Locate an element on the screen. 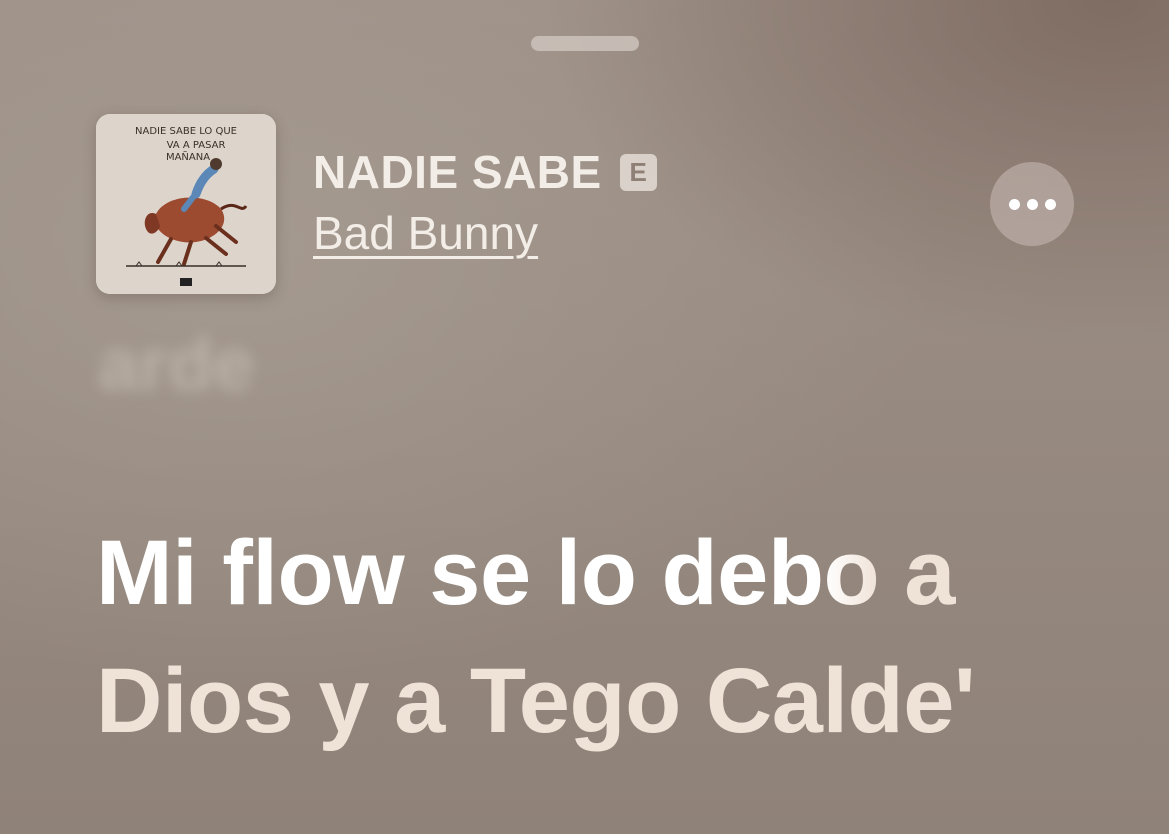  ellipsis-icon is located at coordinates (1014, 204).